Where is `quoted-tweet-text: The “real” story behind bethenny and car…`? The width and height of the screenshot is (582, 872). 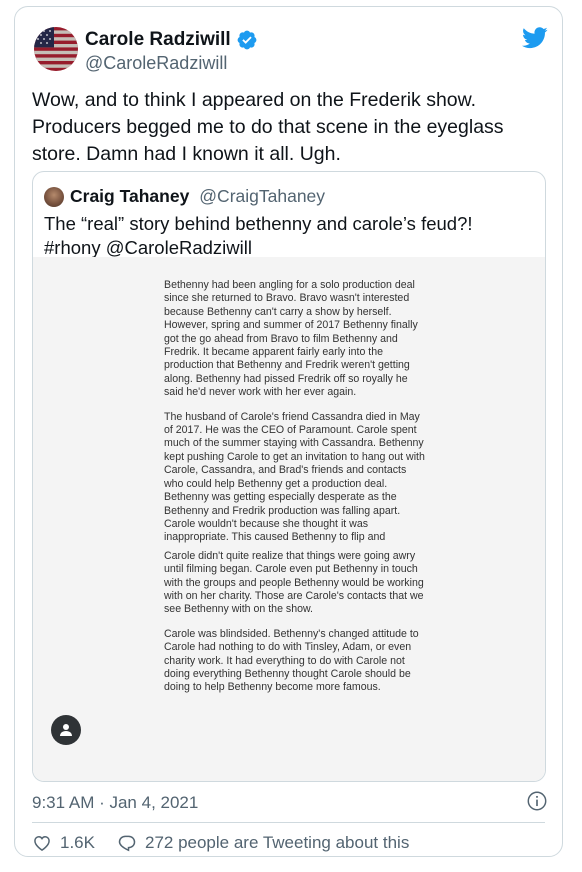 quoted-tweet-text: The “real” story behind bethenny and car… is located at coordinates (258, 235).